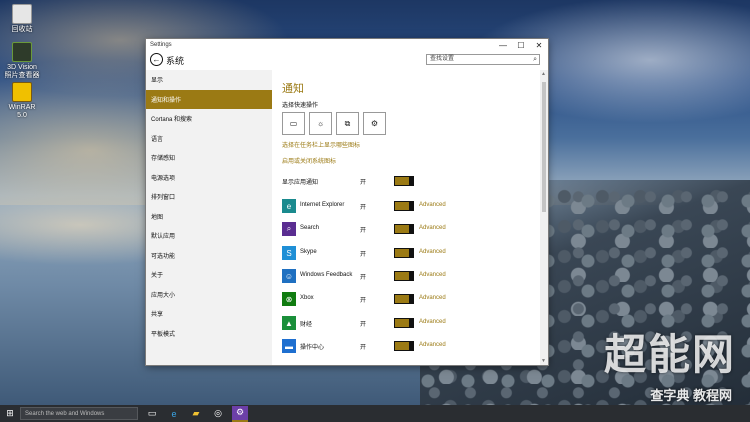  I want to click on app-row-windows-feedback: ☺ Windows Feedback 开 Advanced, so click(407, 278).